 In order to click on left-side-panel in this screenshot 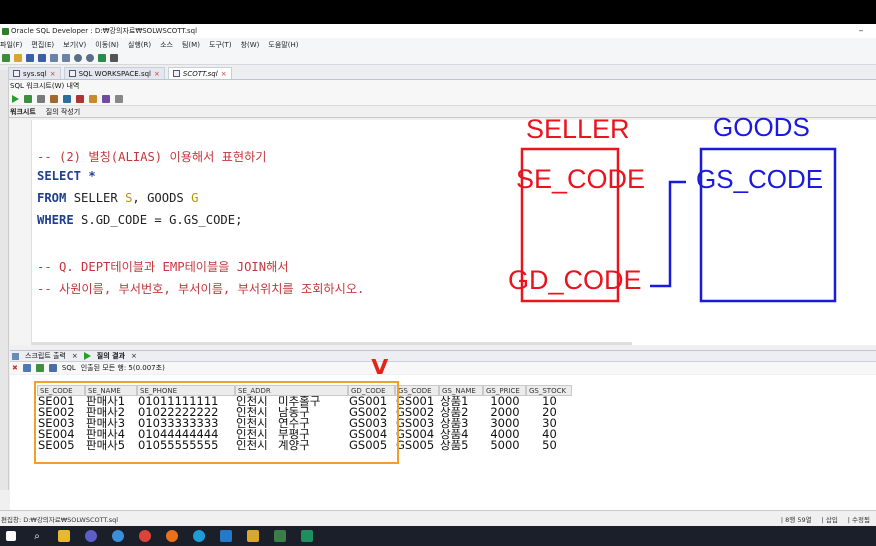, I will do `click(4, 280)`.